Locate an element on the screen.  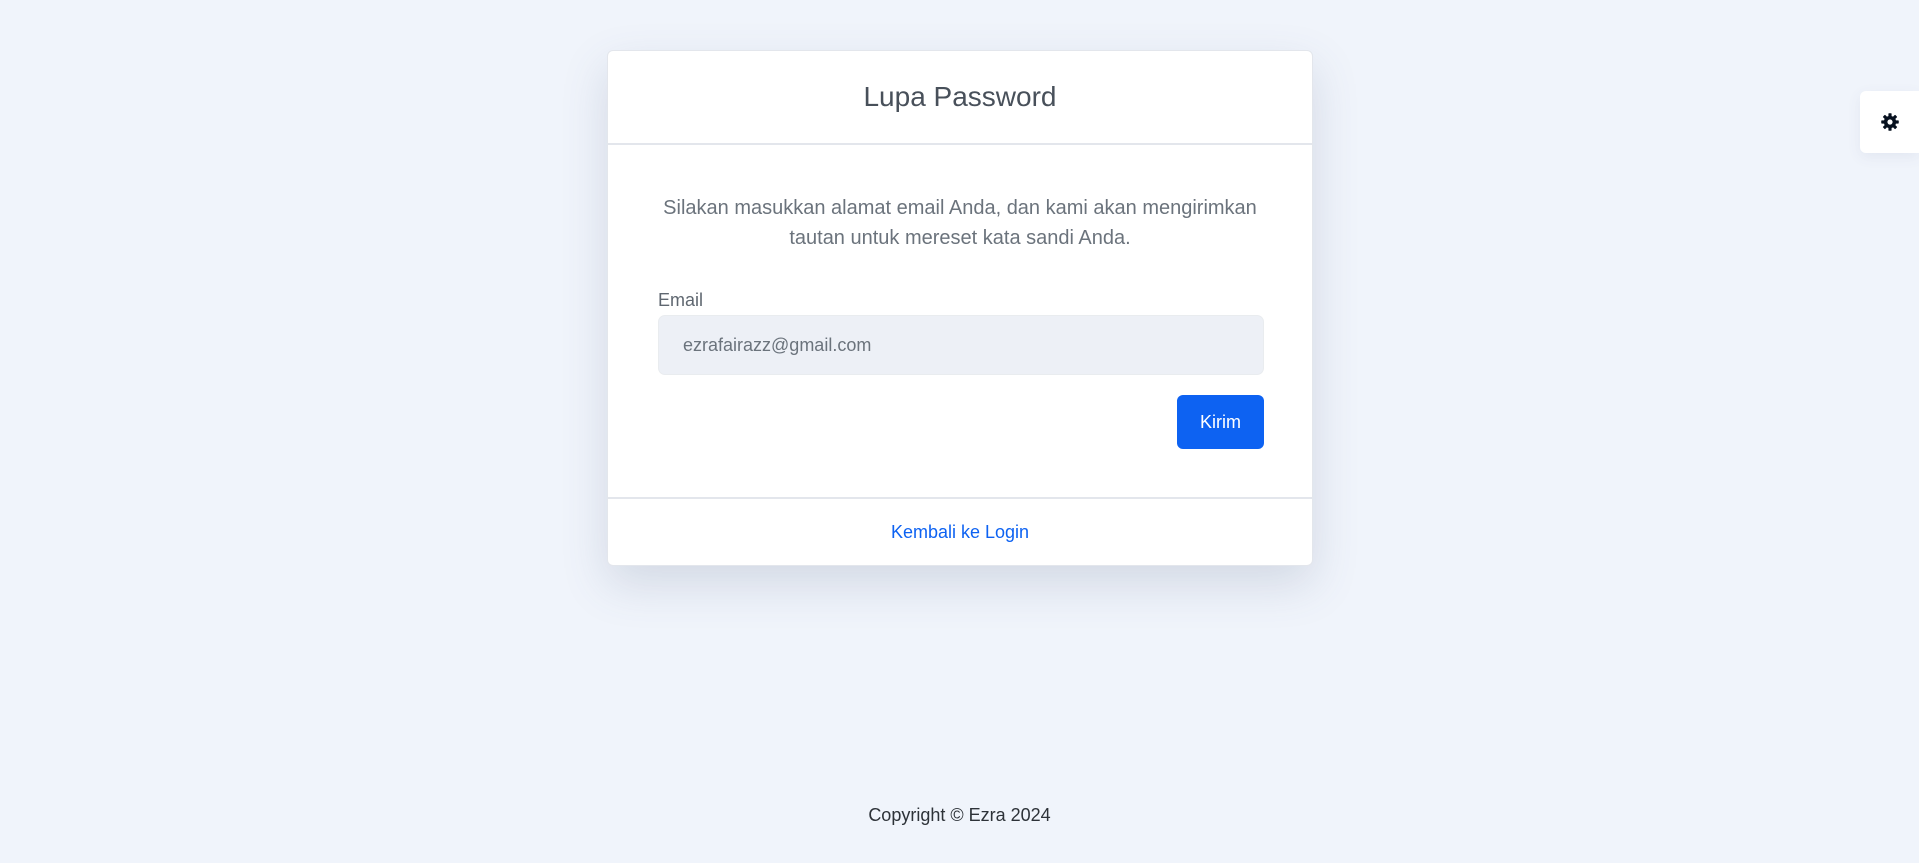
page-title: Lupa Password is located at coordinates (960, 96).